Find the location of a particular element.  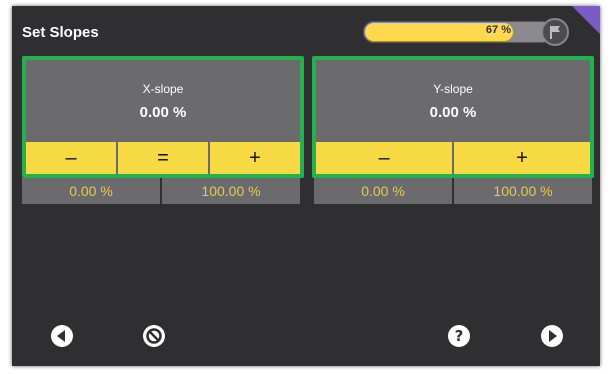

progress-text: 67 % is located at coordinates (498, 30).